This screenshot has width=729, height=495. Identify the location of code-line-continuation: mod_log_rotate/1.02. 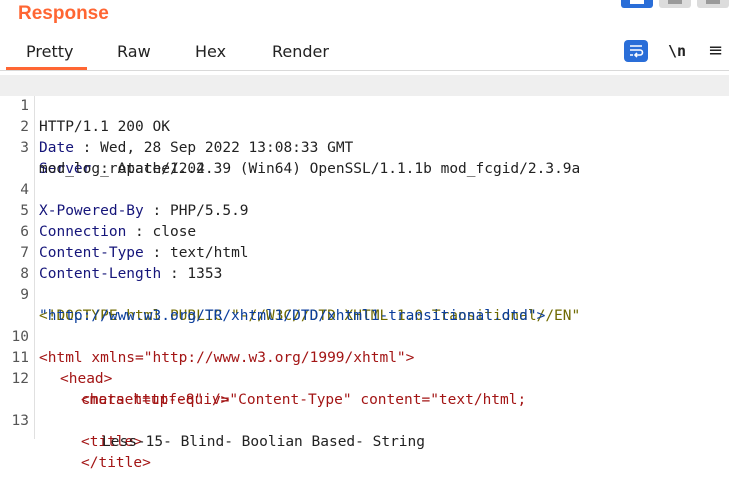
(364, 157).